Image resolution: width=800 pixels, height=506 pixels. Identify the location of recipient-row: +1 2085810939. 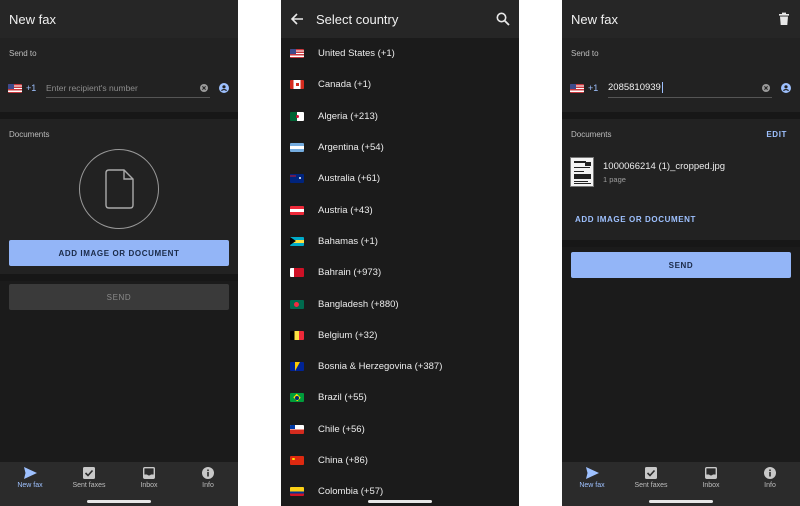
(680, 88).